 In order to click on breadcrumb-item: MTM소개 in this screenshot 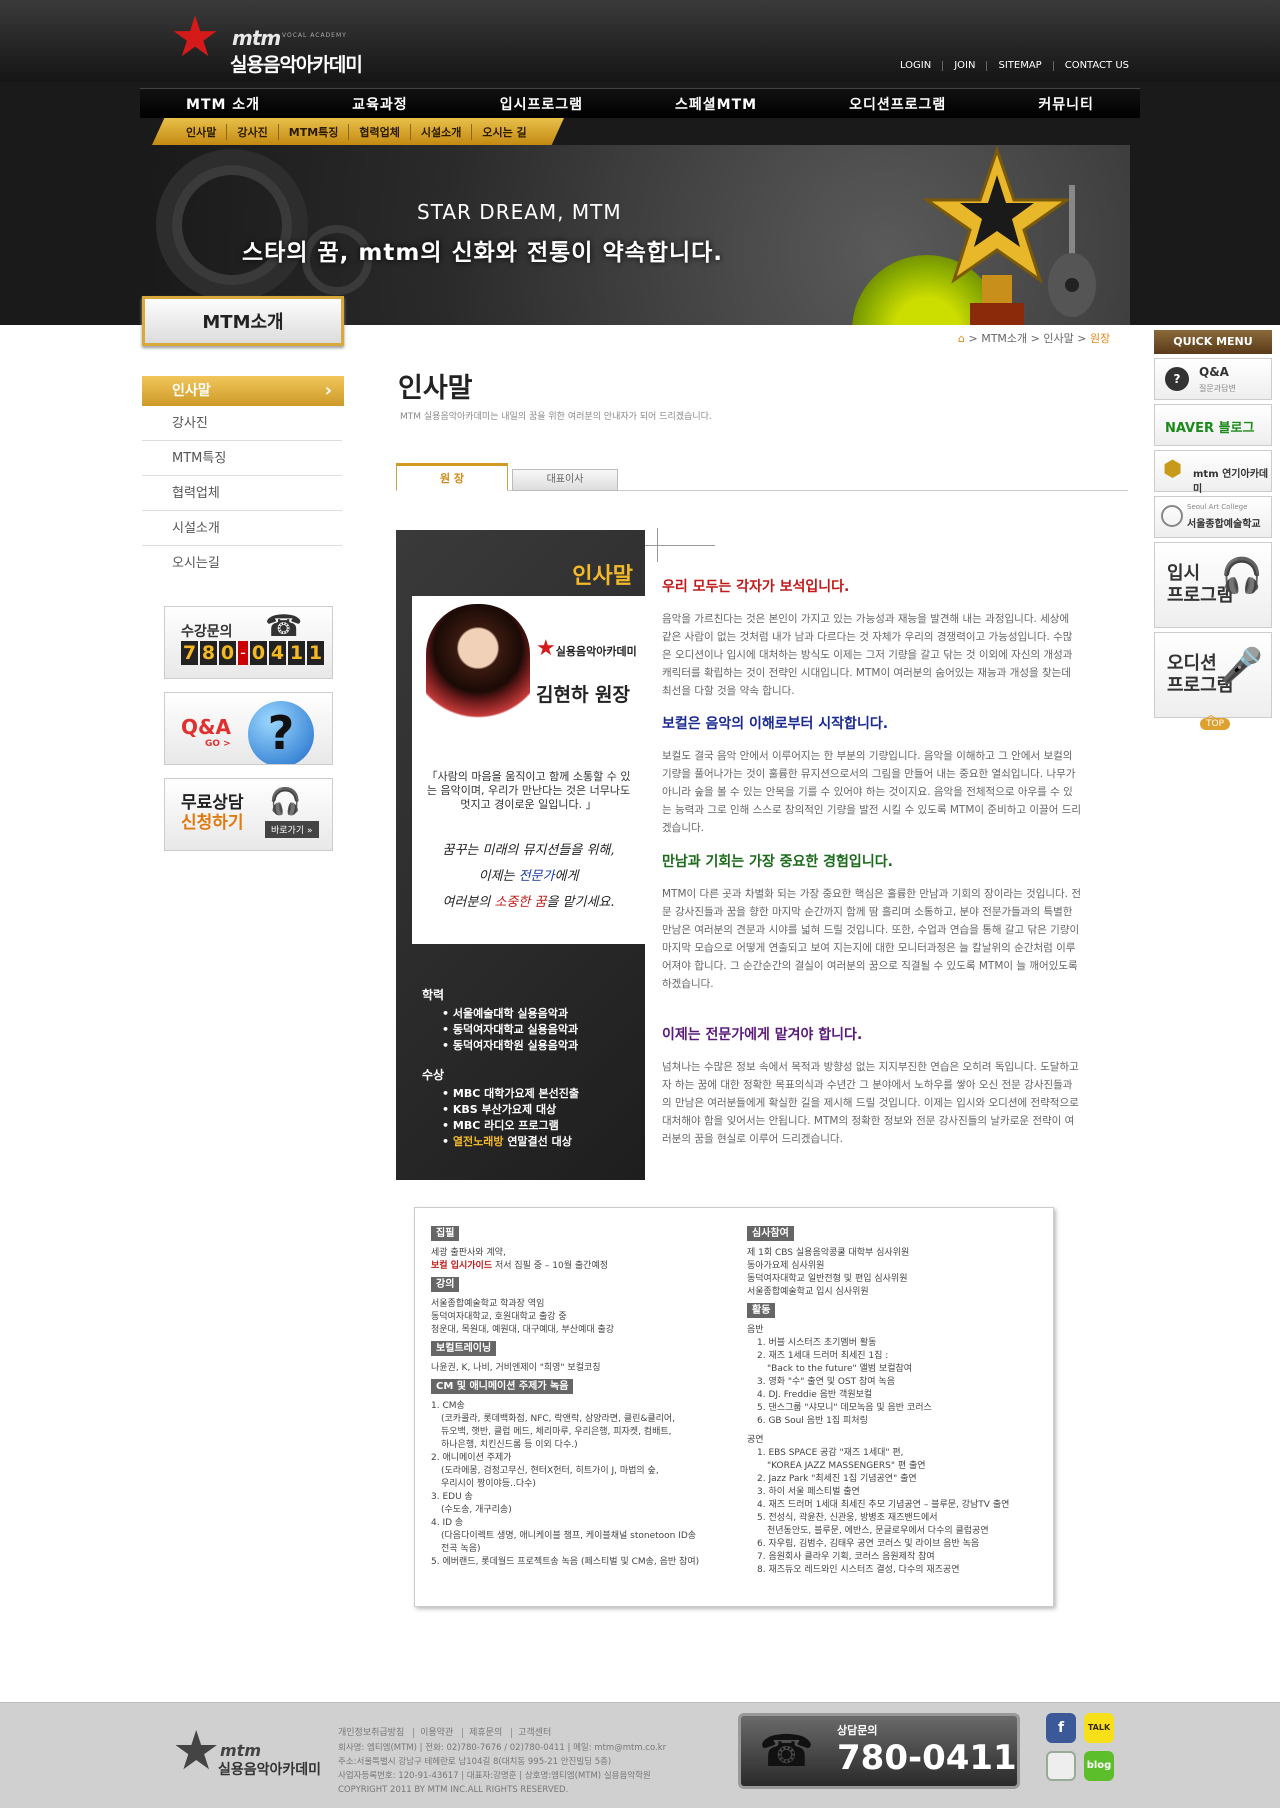, I will do `click(1004, 338)`.